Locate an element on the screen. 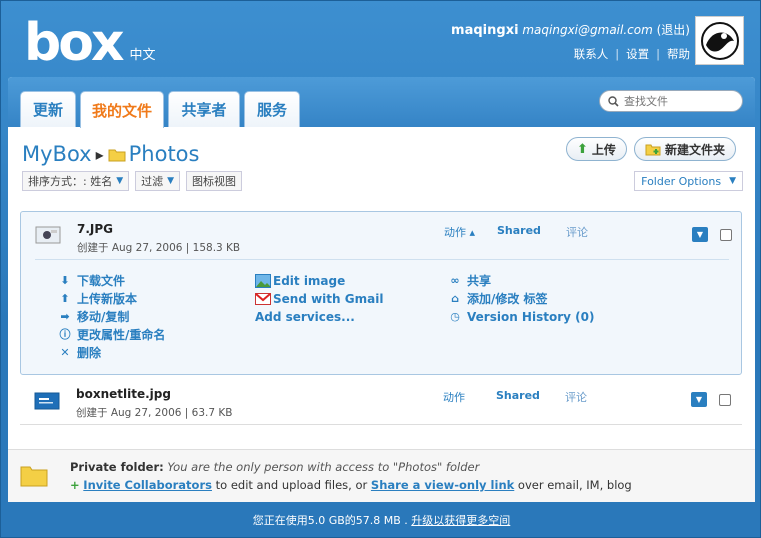 This screenshot has height=538, width=761. icon-view-label: 图标视图 is located at coordinates (214, 181).